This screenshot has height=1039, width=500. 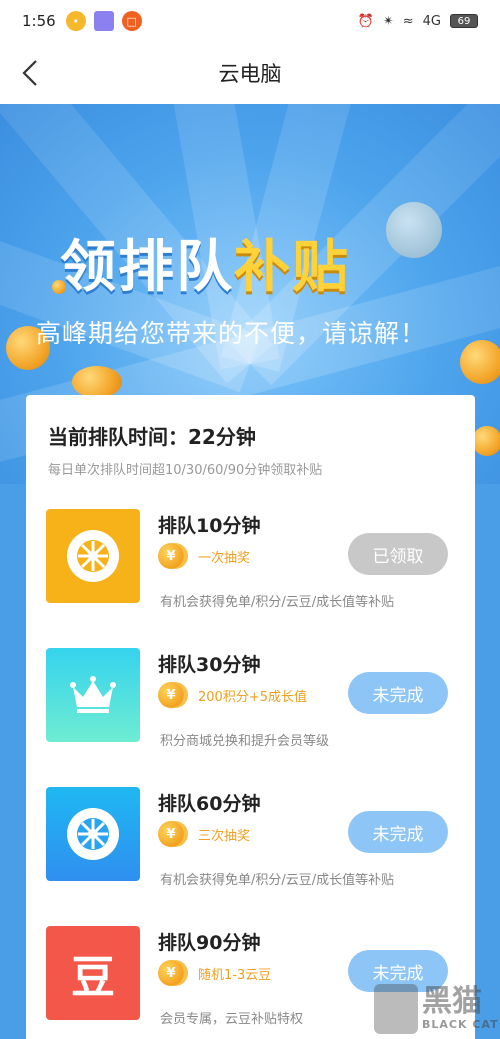 I want to click on task-name: 排队30分钟, so click(x=209, y=665).